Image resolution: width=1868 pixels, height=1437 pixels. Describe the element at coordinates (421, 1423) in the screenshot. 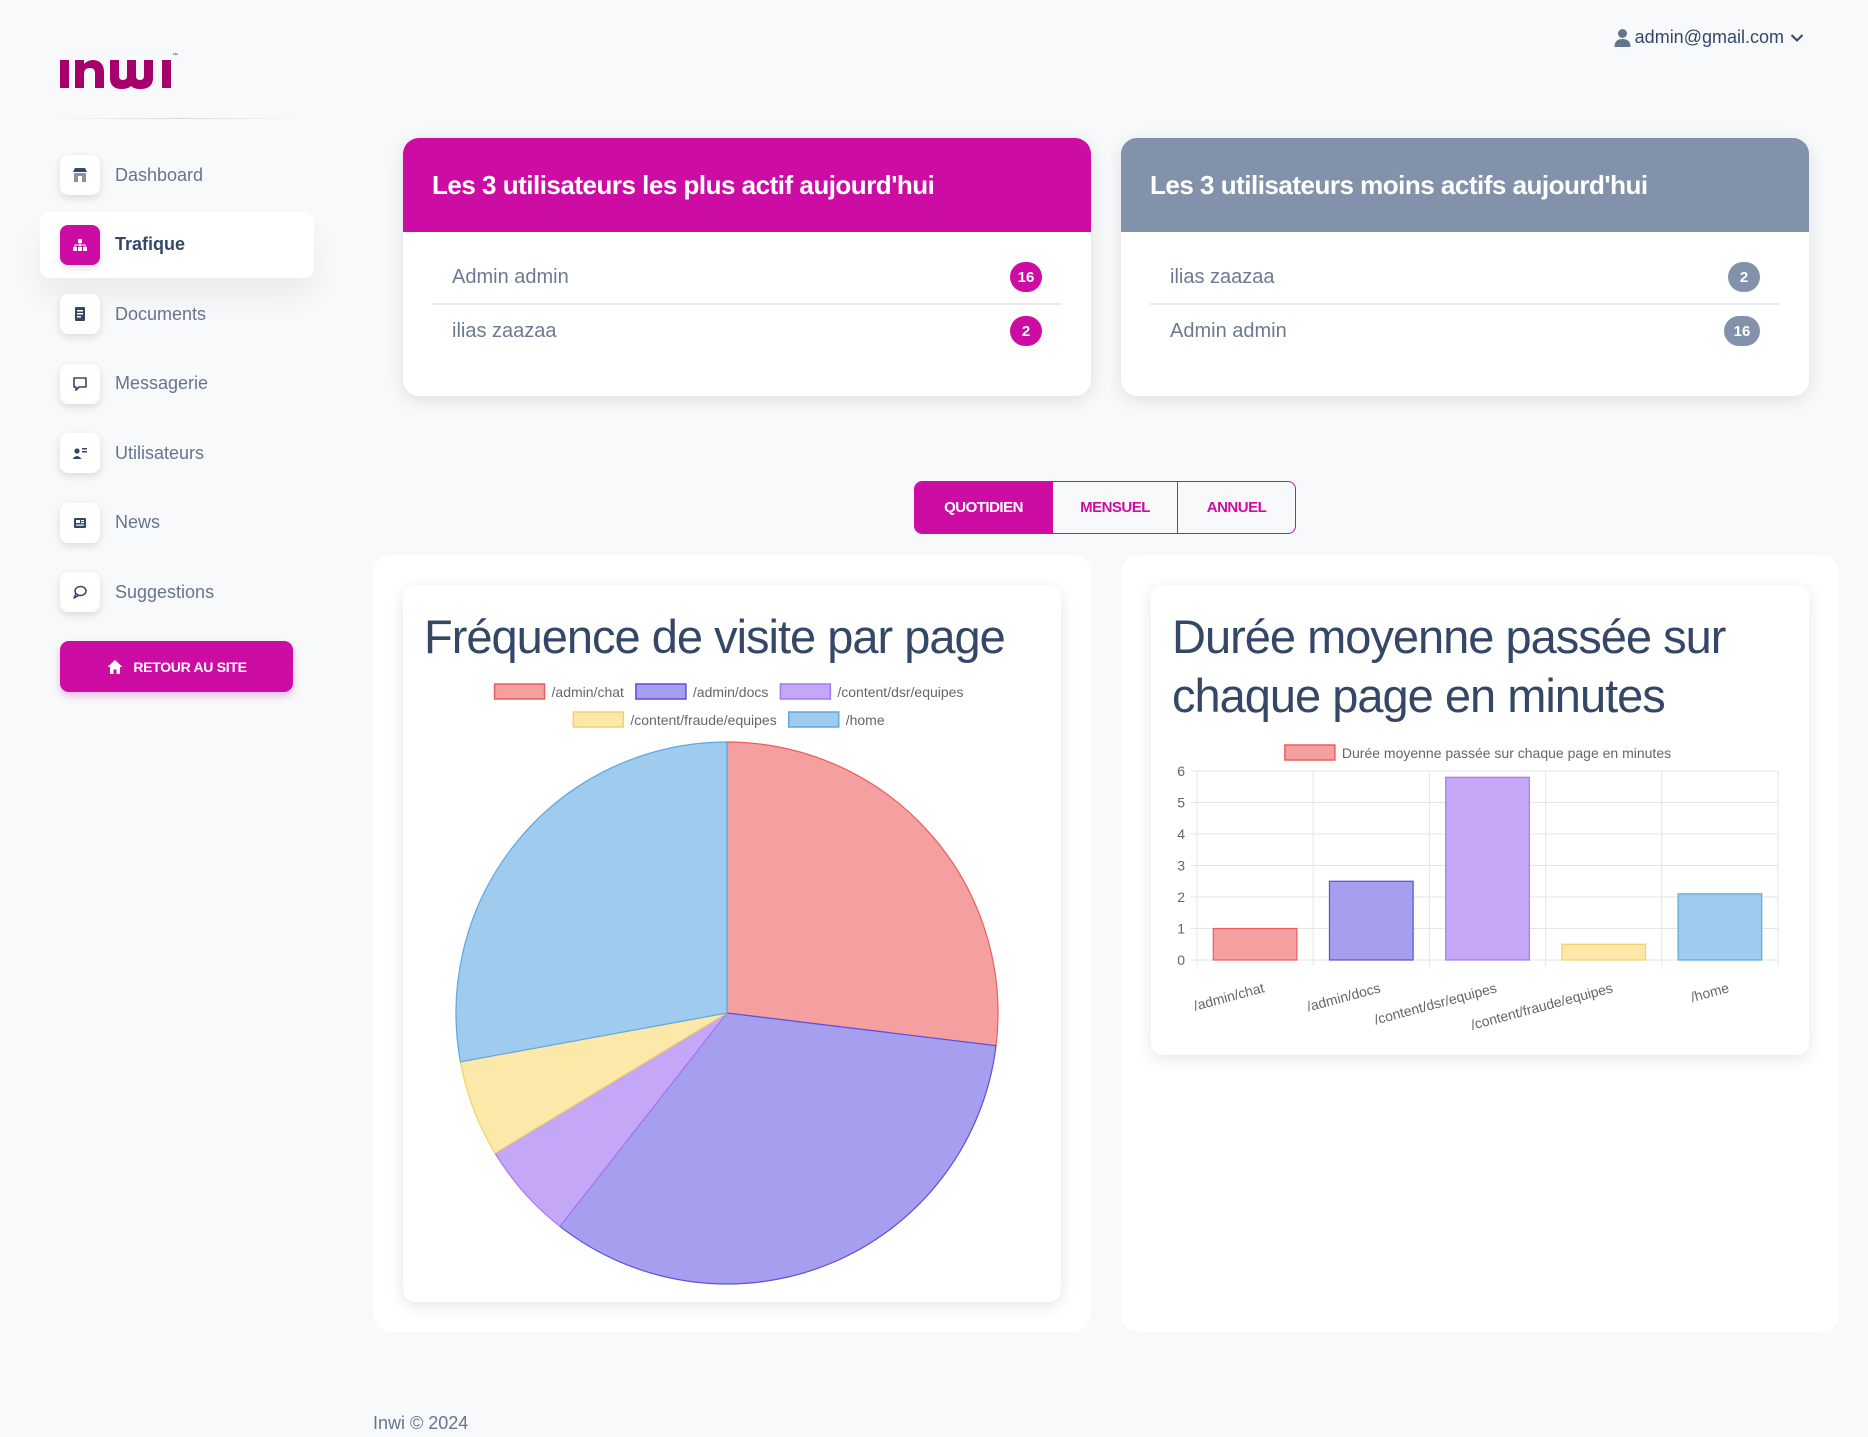

I see `footer-copyright: Inwi © 2024` at that location.